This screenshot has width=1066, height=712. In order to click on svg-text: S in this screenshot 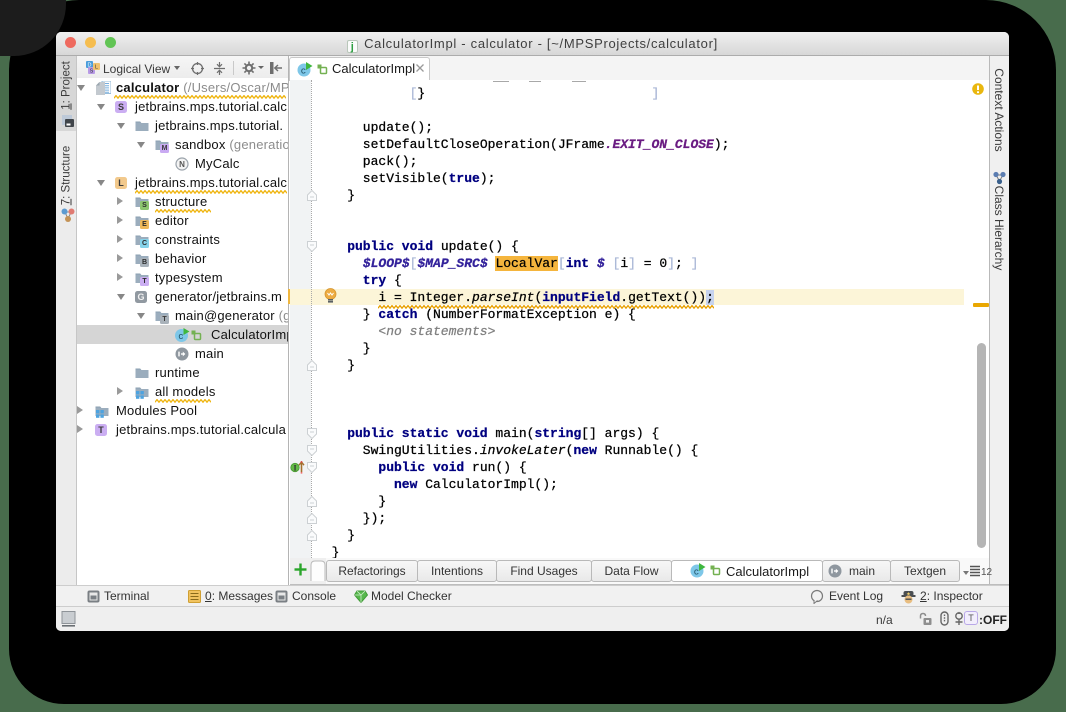, I will do `click(92, 72)`.